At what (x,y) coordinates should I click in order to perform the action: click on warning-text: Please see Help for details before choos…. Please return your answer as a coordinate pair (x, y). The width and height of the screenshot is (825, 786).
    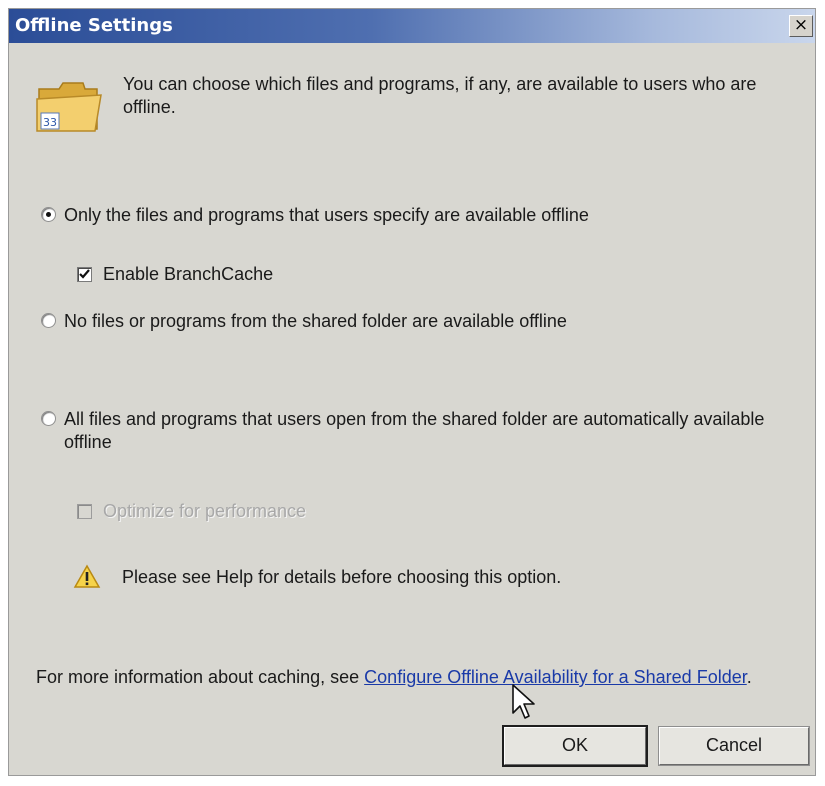
    Looking at the image, I should click on (342, 577).